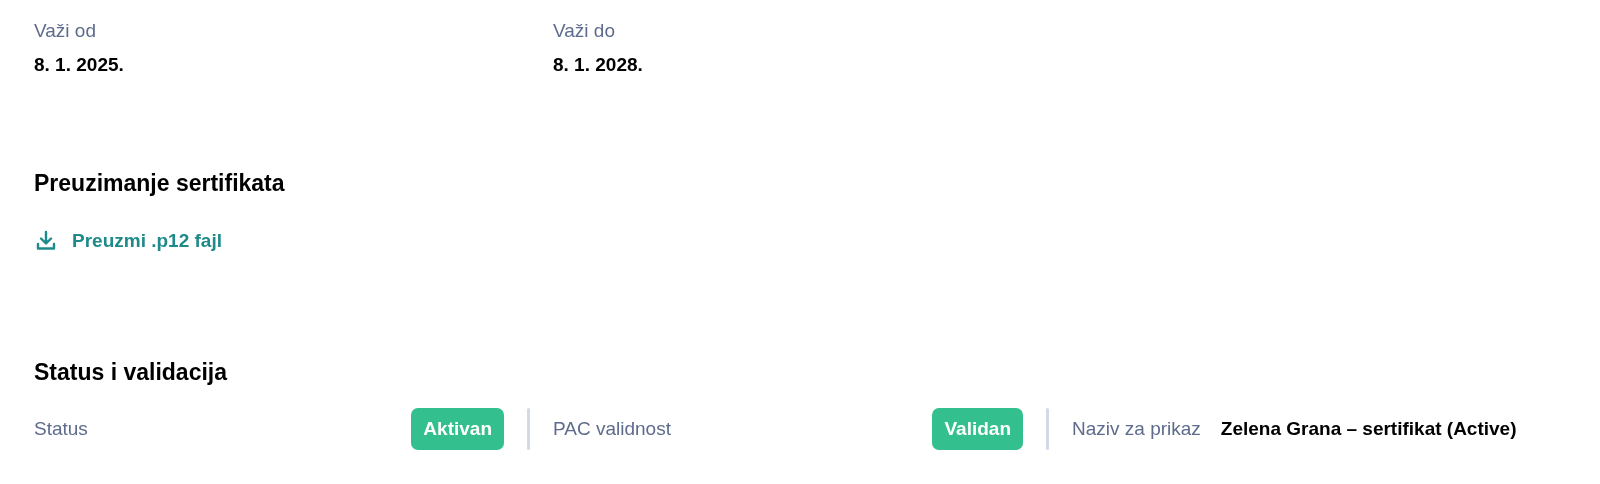 This screenshot has width=1600, height=484. I want to click on status-label: Status, so click(61, 429).